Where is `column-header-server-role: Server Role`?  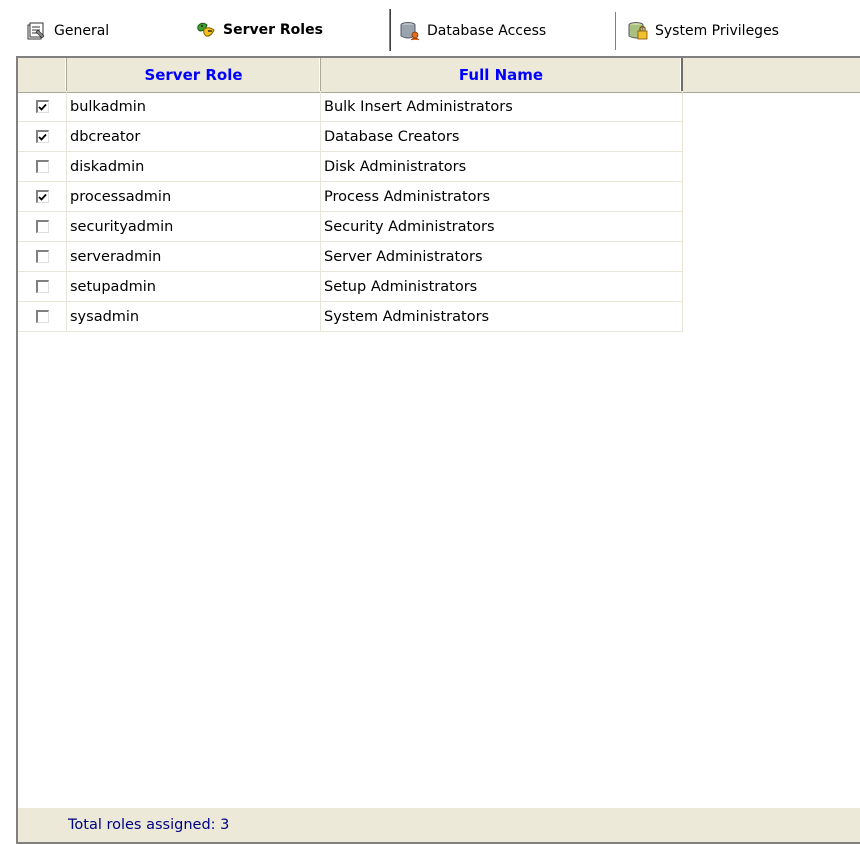
column-header-server-role: Server Role is located at coordinates (194, 74).